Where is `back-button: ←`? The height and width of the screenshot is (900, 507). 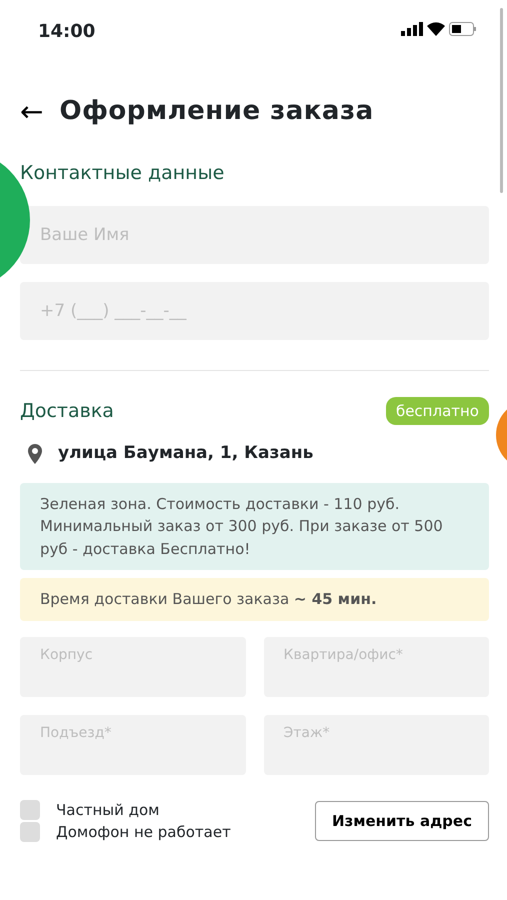 back-button: ← is located at coordinates (32, 112).